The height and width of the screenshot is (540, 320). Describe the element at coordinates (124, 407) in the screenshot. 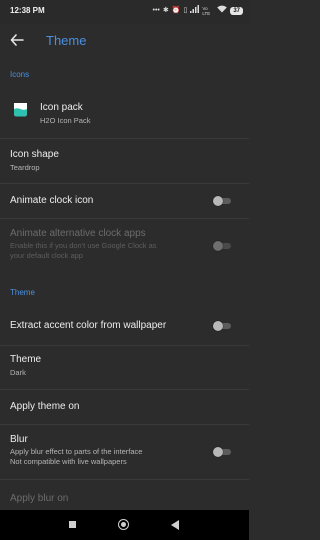

I see `apply-theme-on-item: Apply theme on` at that location.